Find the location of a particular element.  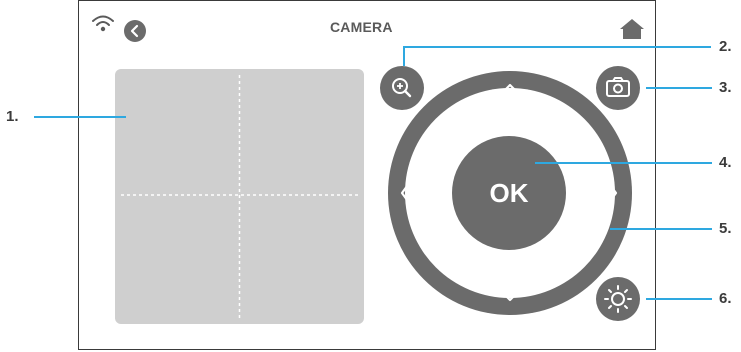

arrow-up-icon is located at coordinates (510, 90).